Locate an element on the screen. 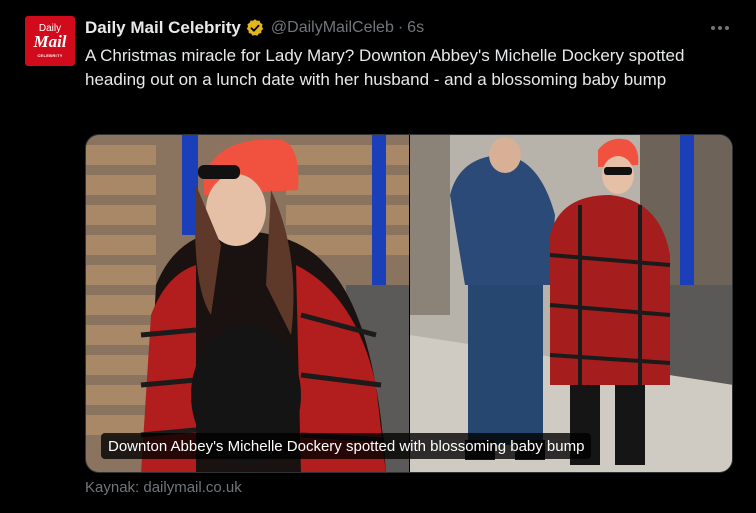 The width and height of the screenshot is (756, 513). avatar: Daily Mail CELEBRITY is located at coordinates (50, 41).